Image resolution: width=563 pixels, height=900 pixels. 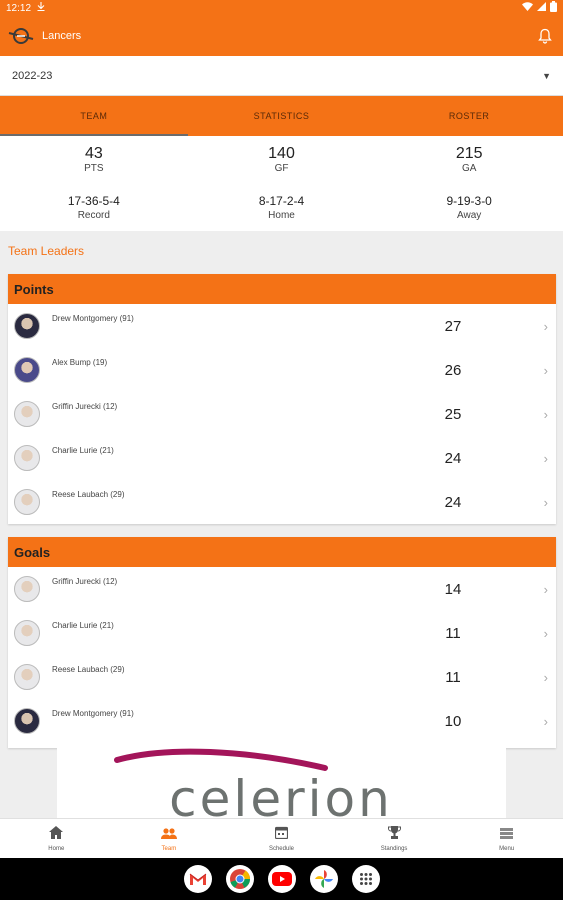 I want to click on app-bar: Lancers, so click(x=281, y=36).